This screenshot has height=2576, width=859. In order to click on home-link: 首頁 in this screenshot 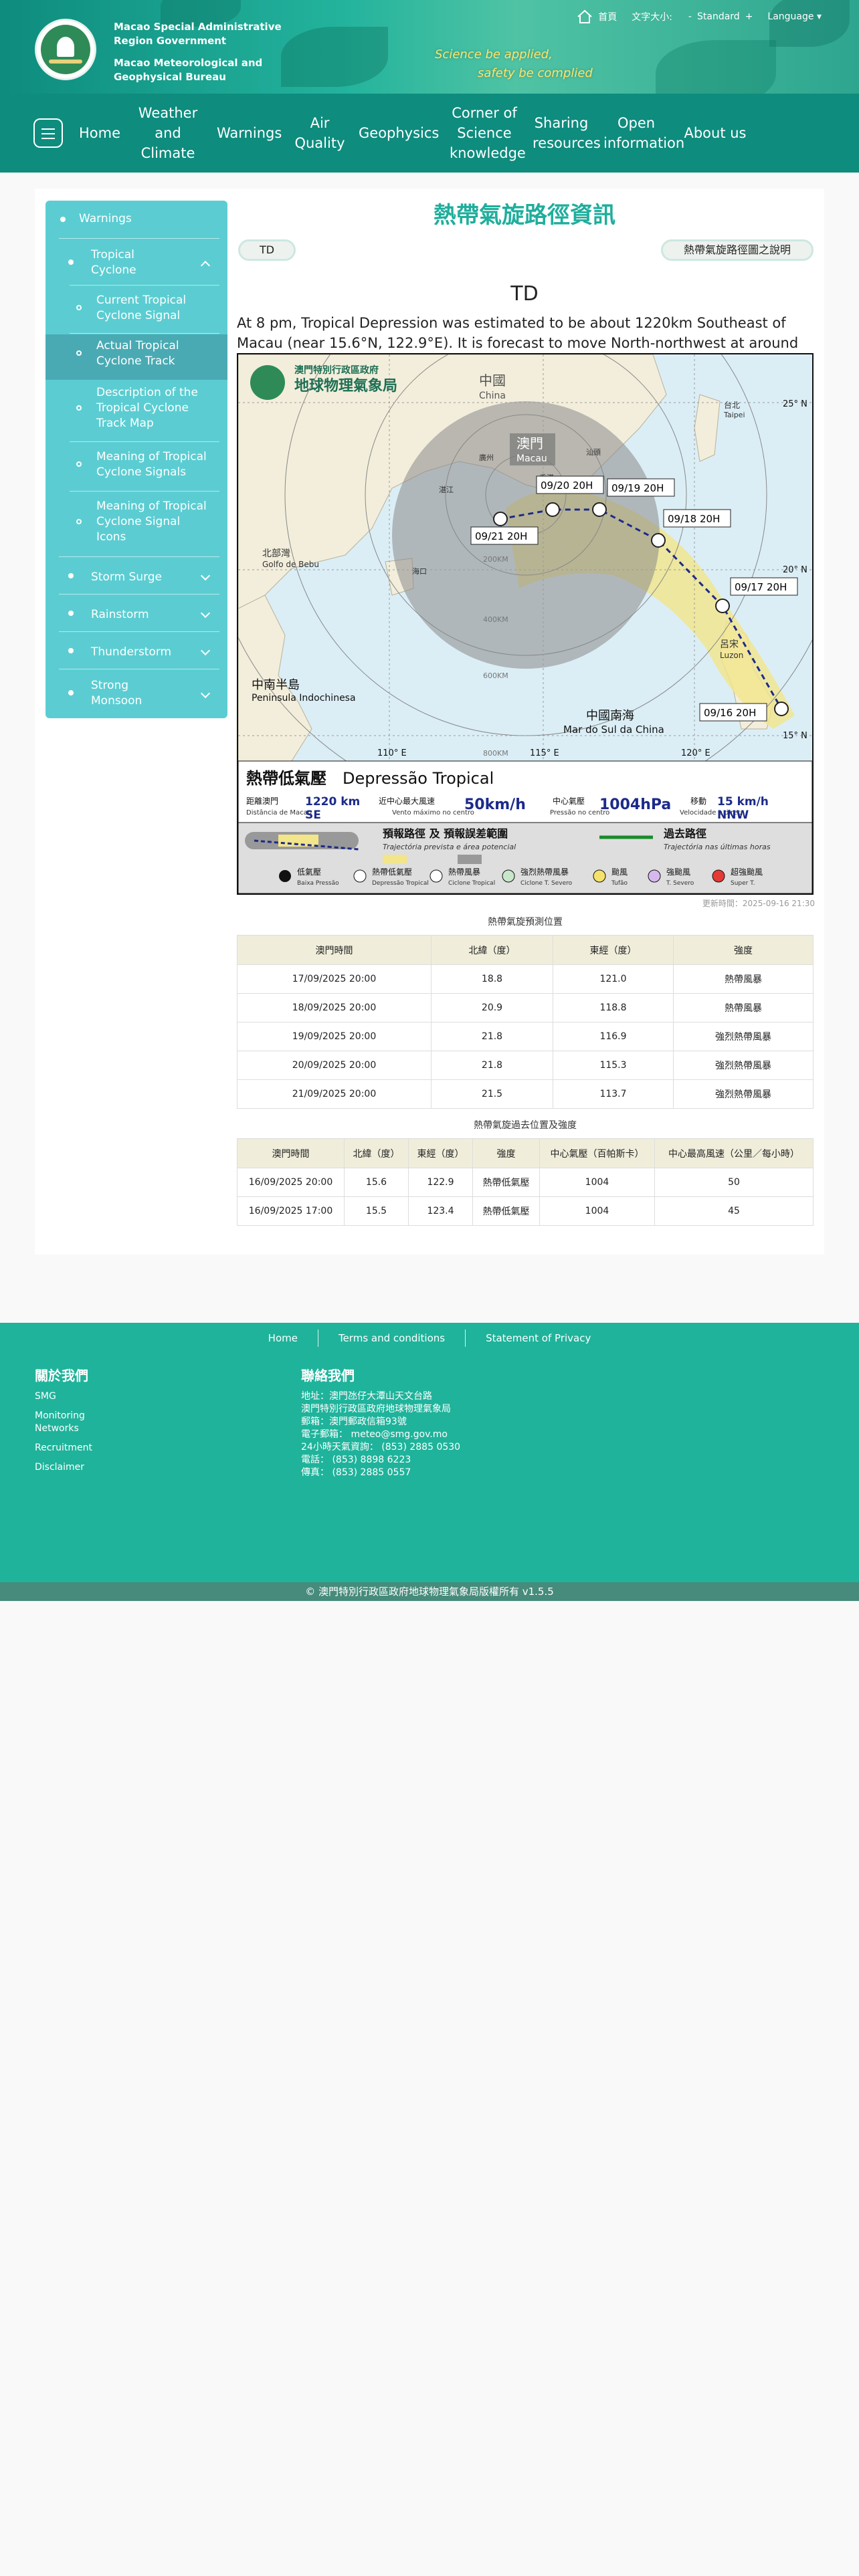, I will do `click(607, 16)`.